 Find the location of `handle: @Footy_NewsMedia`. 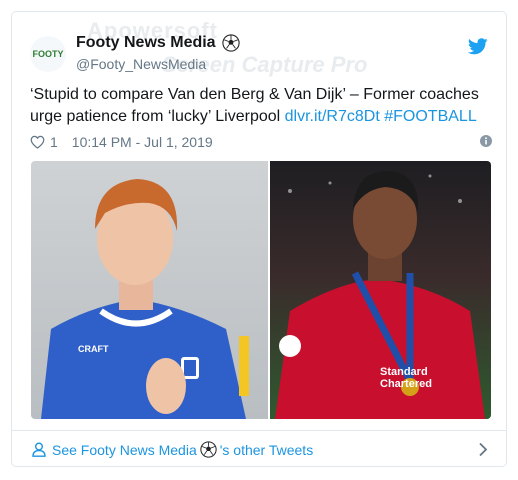

handle: @Footy_NewsMedia is located at coordinates (141, 64).